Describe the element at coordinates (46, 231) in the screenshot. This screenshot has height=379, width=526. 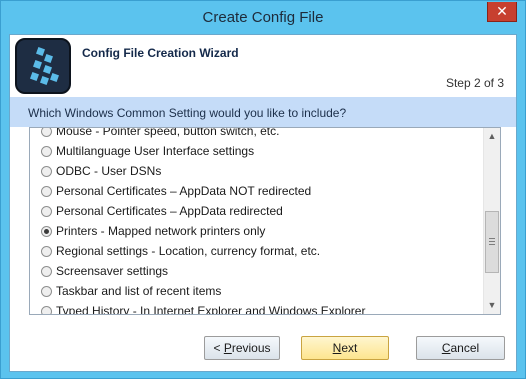
I see `radio-selected-icon` at that location.